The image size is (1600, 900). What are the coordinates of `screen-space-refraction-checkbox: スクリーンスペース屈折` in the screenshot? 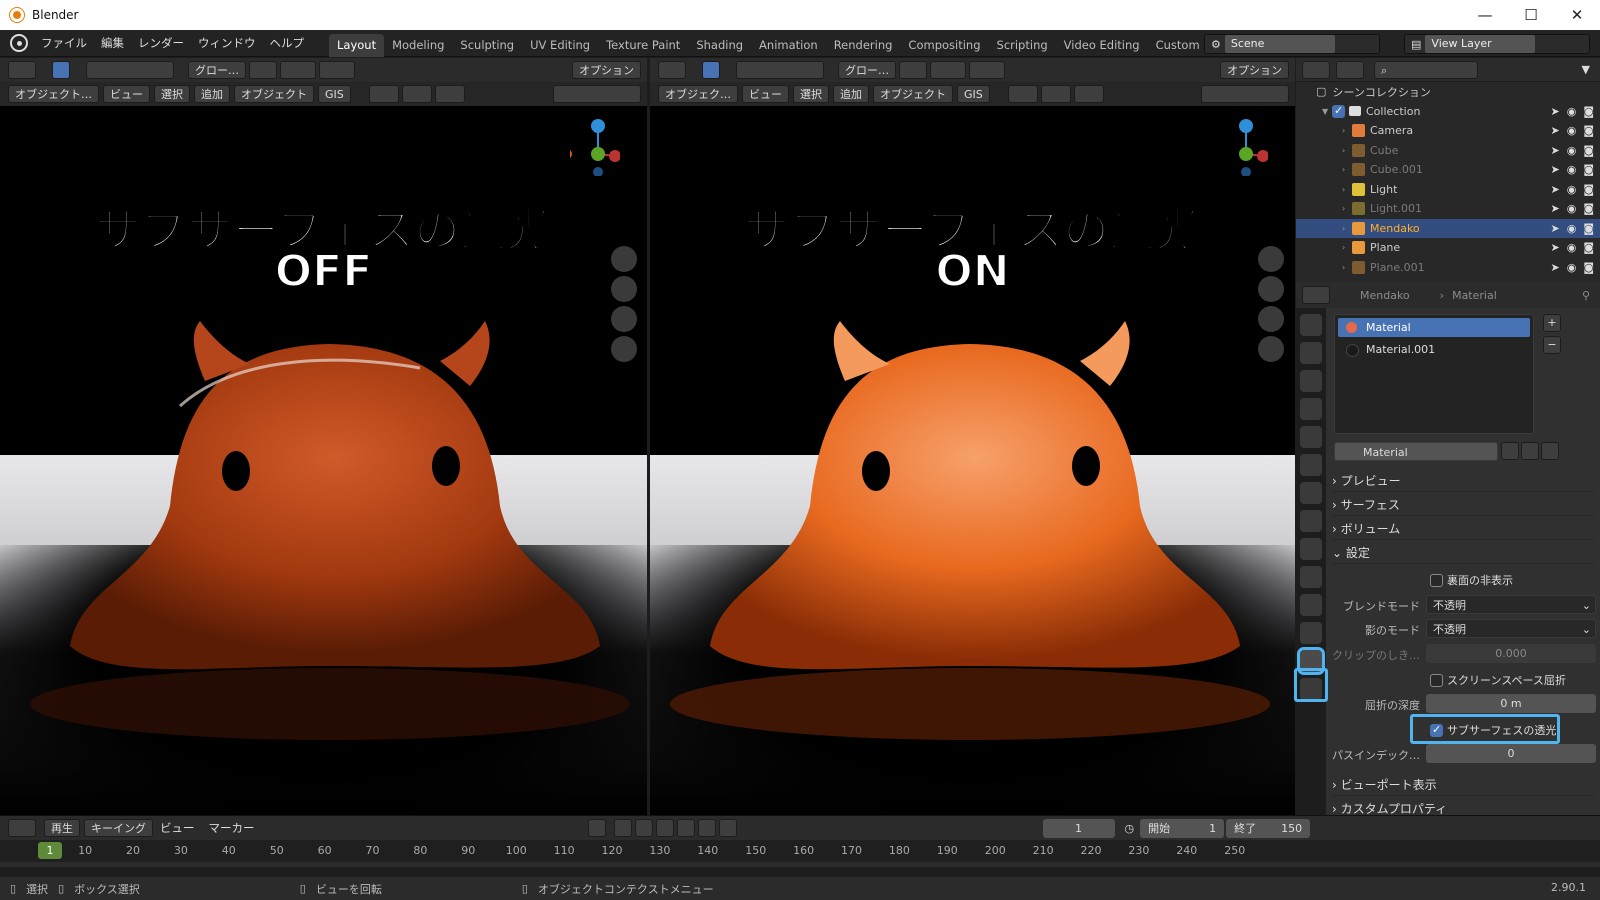 It's located at (1498, 680).